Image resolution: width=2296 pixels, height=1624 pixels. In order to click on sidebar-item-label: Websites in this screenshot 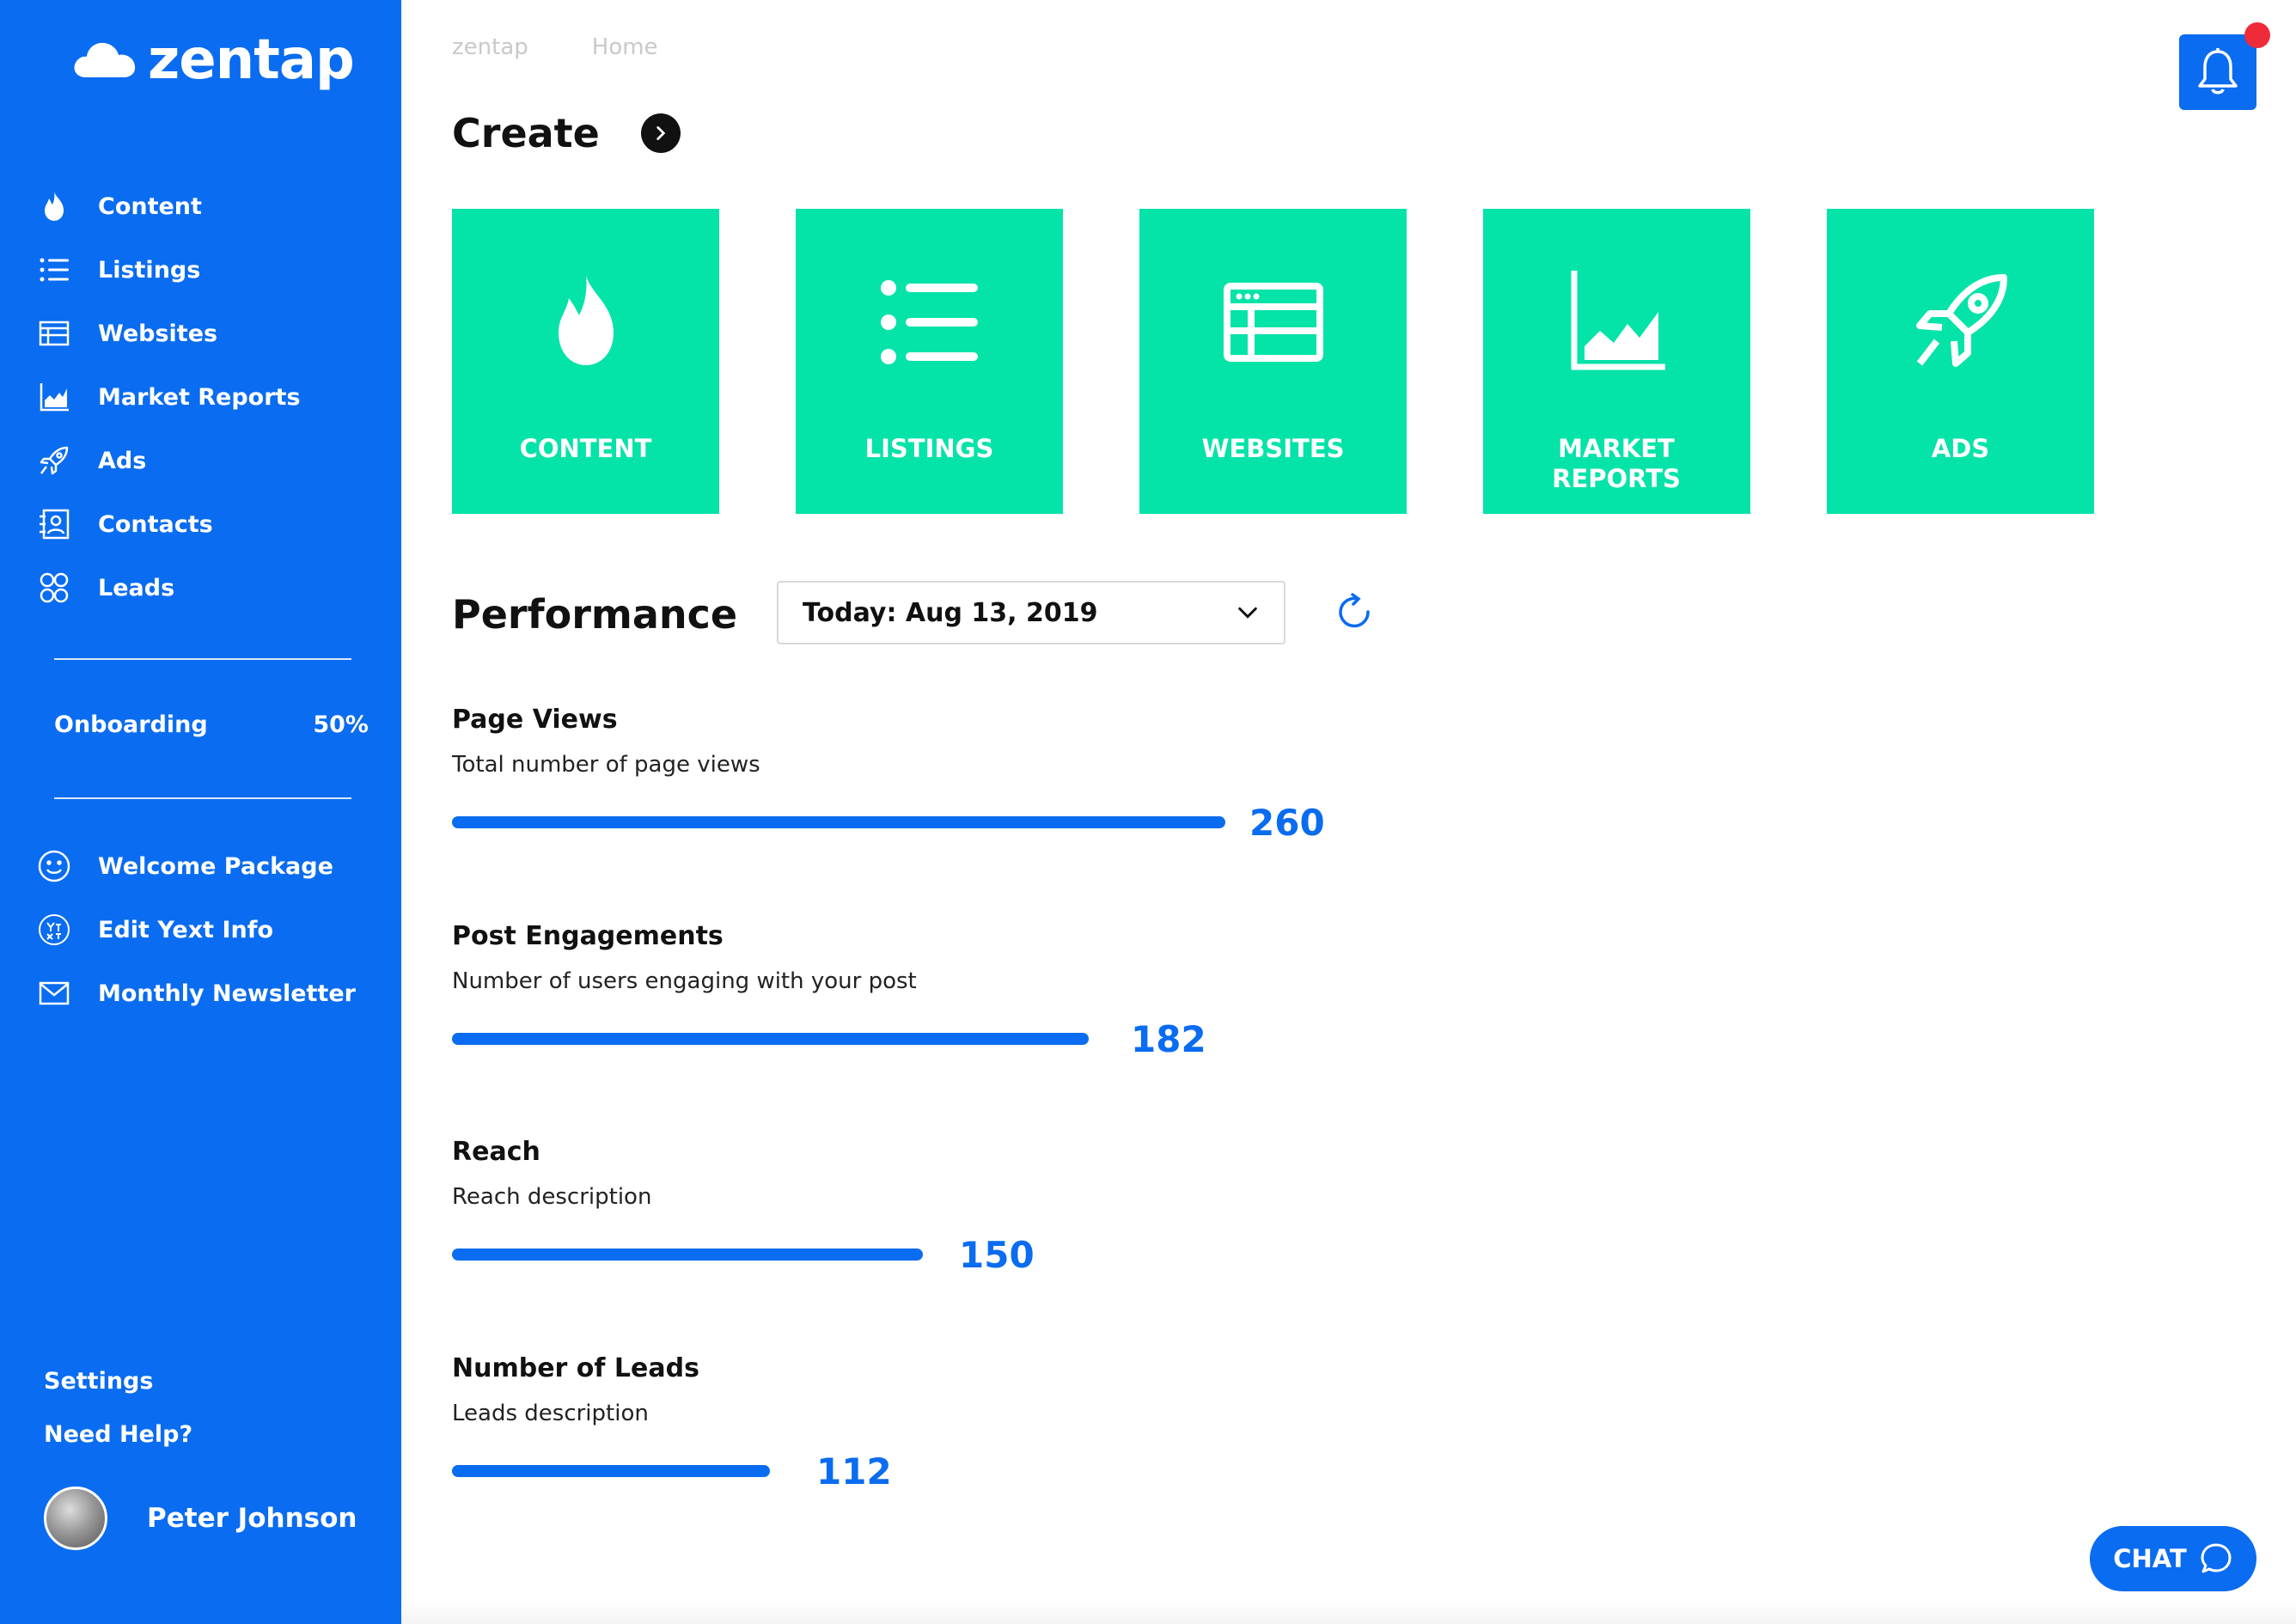, I will do `click(158, 333)`.